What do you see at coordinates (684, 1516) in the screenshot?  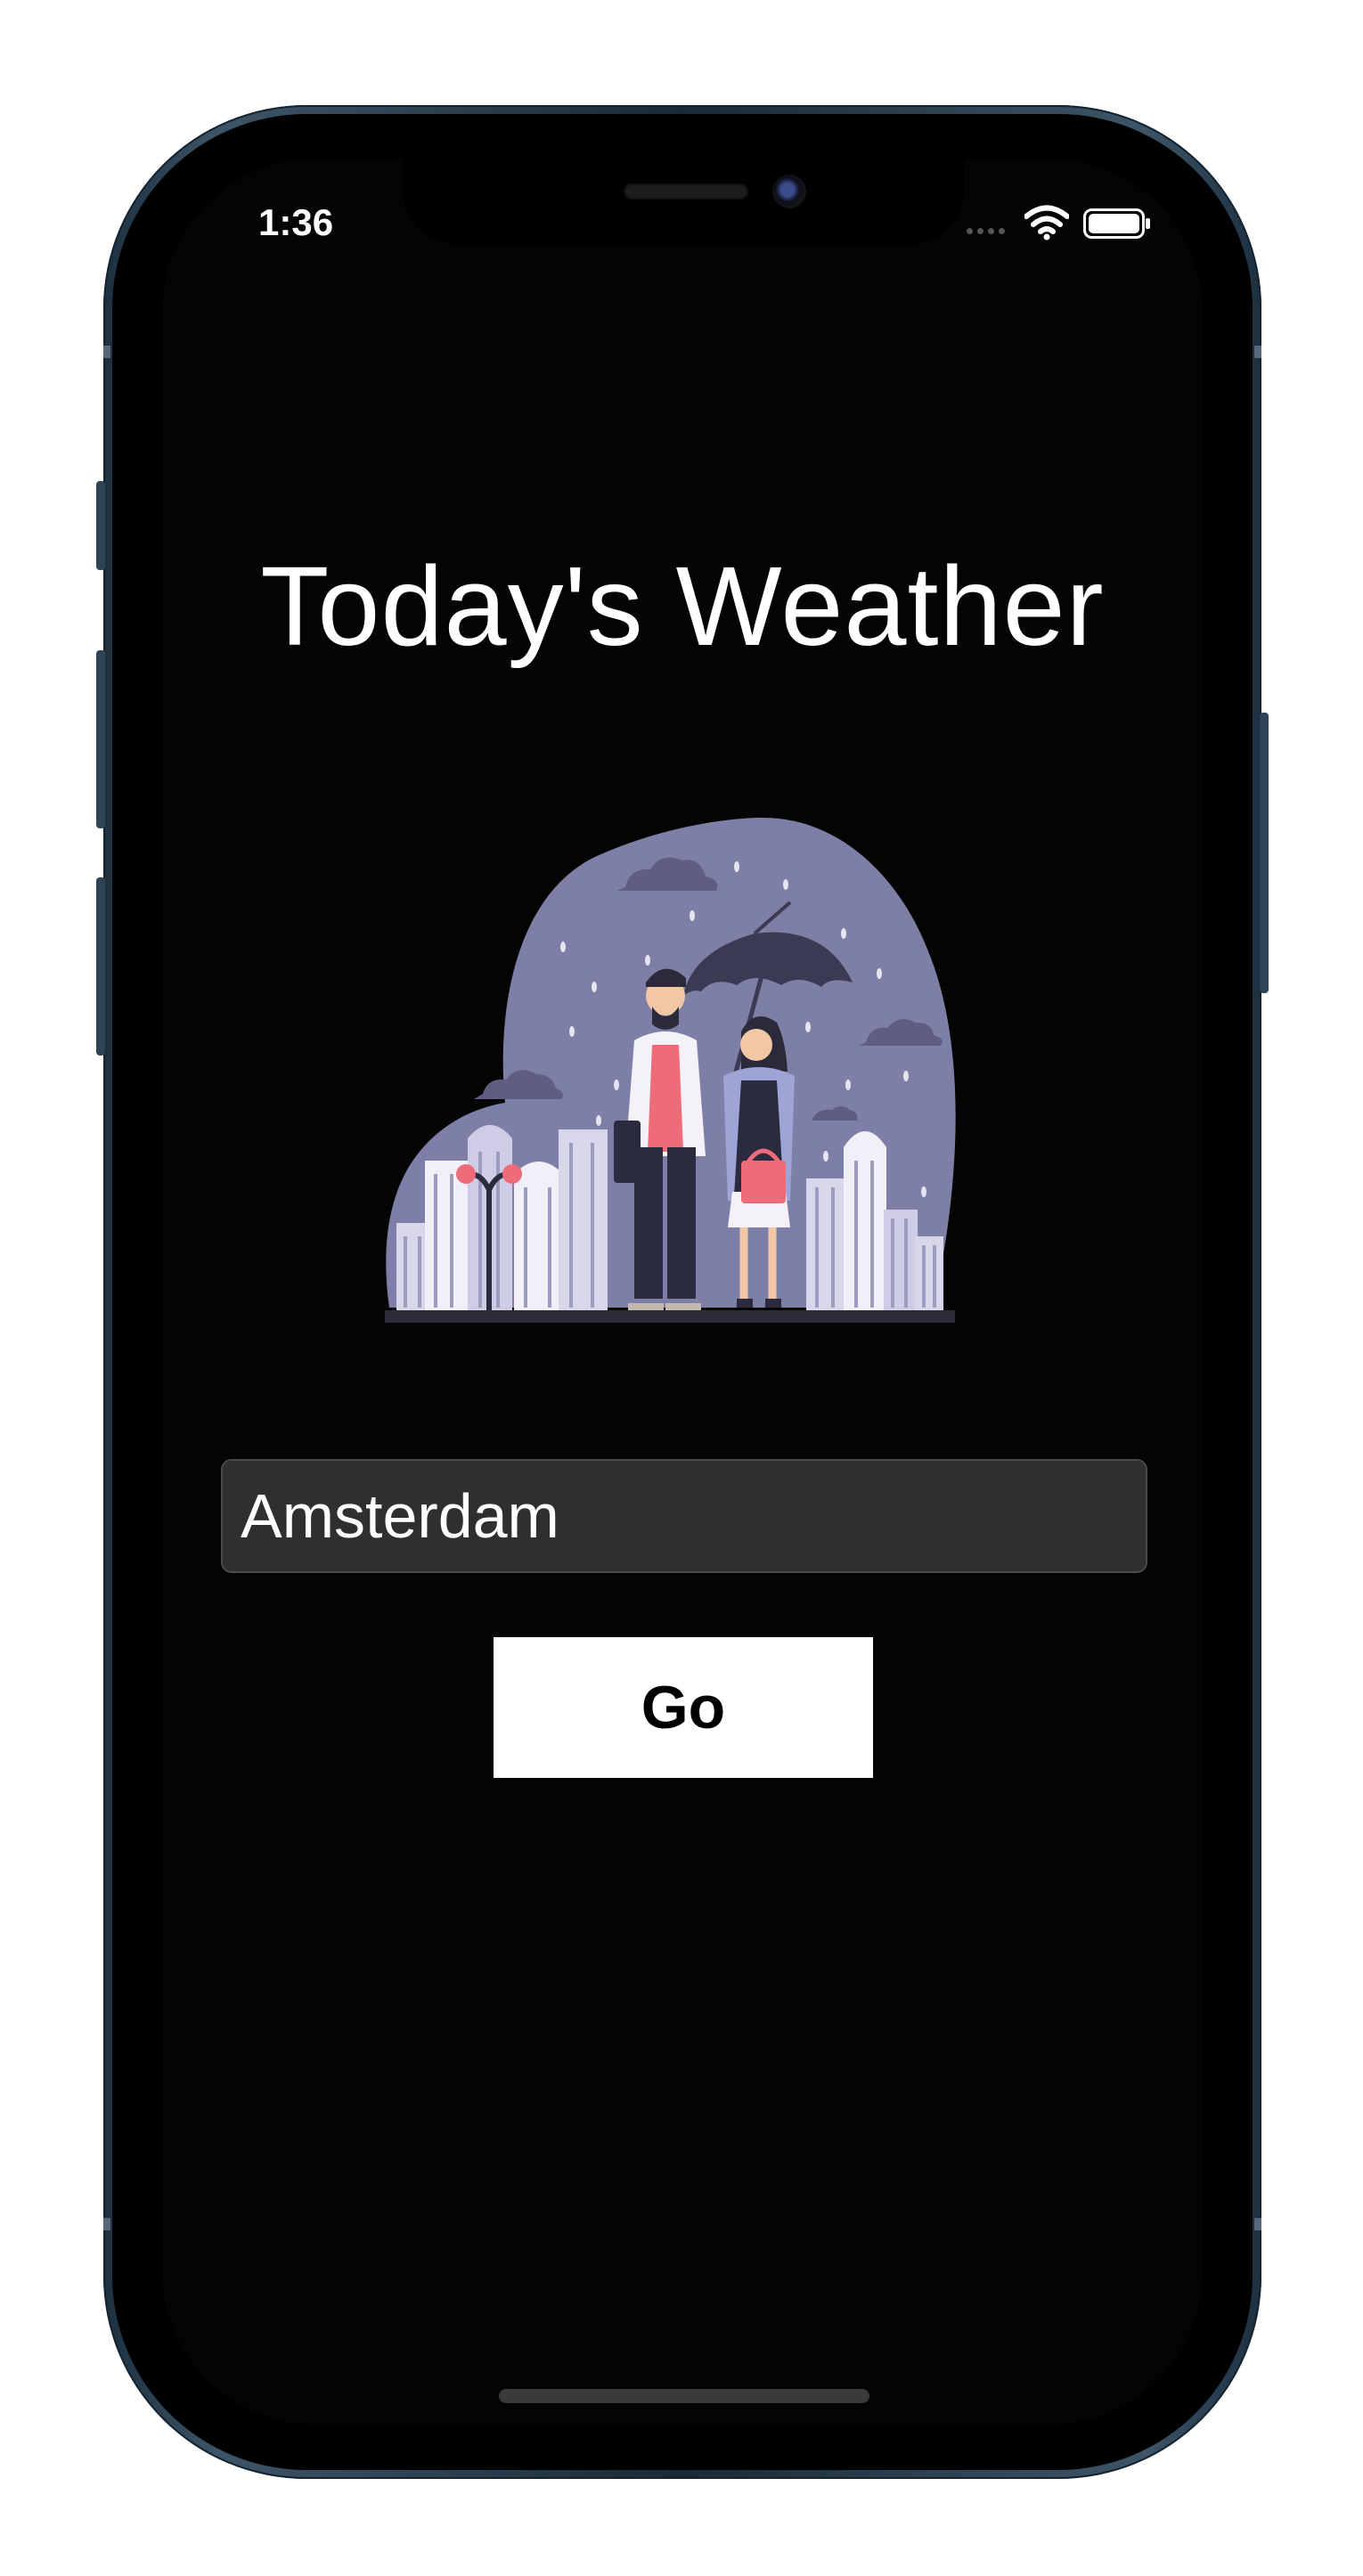 I see `city-search-input` at bounding box center [684, 1516].